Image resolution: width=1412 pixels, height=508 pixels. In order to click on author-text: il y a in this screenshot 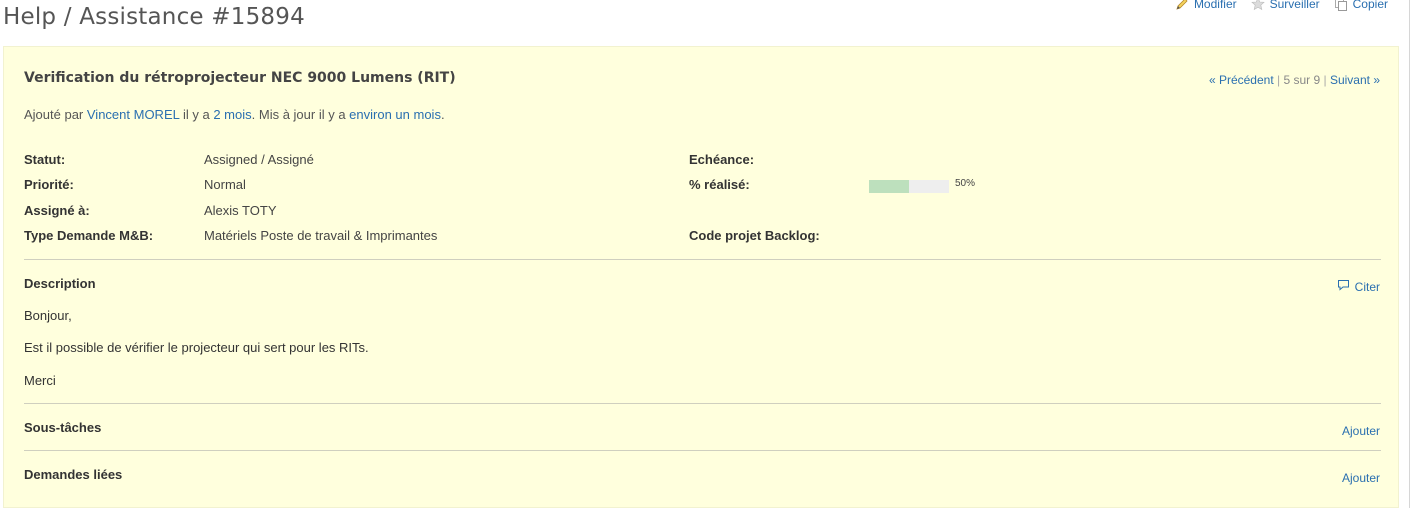, I will do `click(196, 114)`.